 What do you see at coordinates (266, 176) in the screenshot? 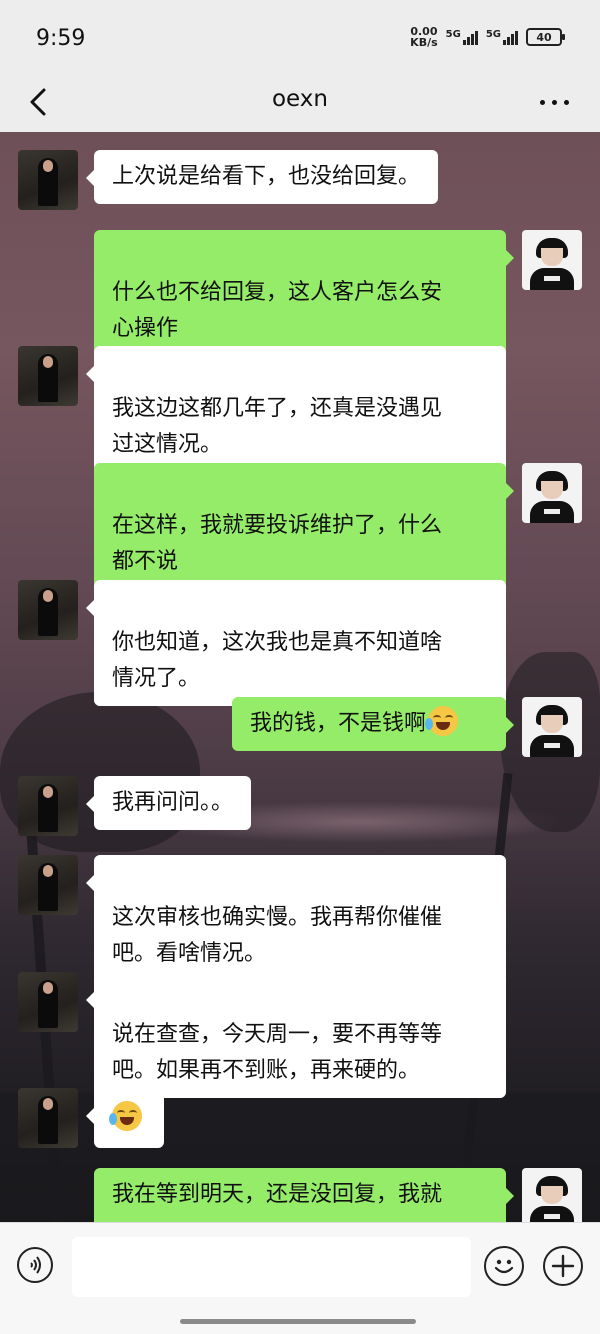
I see `message-text: 上次说是给看下，也没给回复。` at bounding box center [266, 176].